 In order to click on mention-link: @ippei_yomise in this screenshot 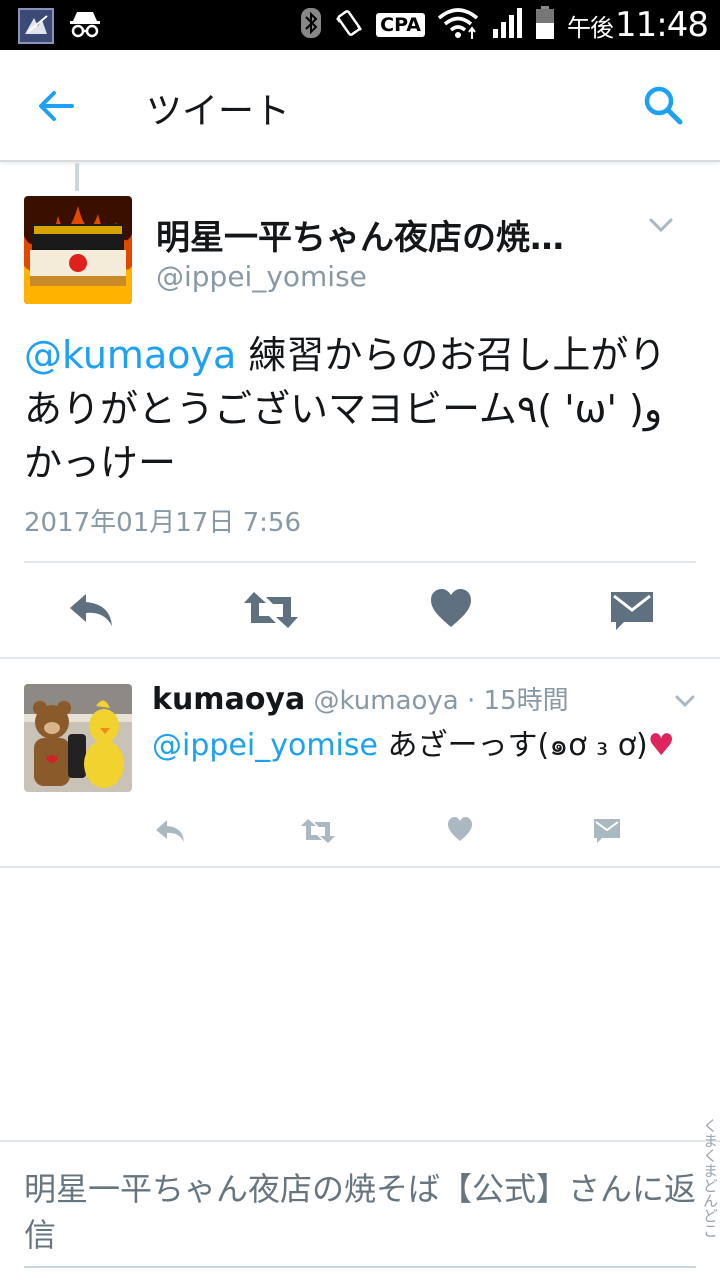, I will do `click(265, 745)`.